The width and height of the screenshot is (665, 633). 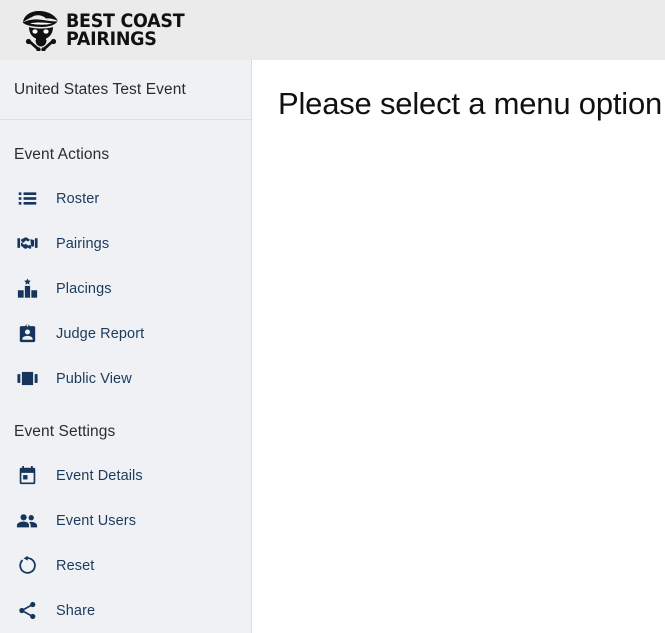 I want to click on sidebar-item-label: Reset, so click(x=75, y=565).